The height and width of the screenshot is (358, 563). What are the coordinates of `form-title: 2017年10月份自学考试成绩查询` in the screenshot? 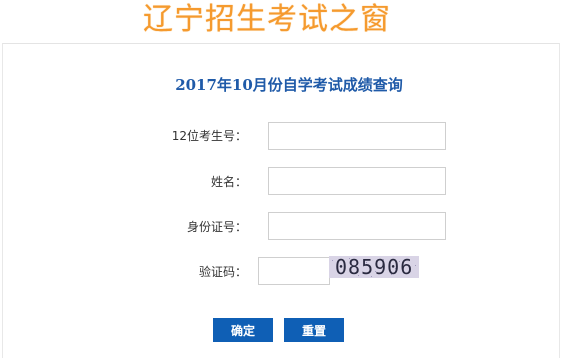 It's located at (289, 85).